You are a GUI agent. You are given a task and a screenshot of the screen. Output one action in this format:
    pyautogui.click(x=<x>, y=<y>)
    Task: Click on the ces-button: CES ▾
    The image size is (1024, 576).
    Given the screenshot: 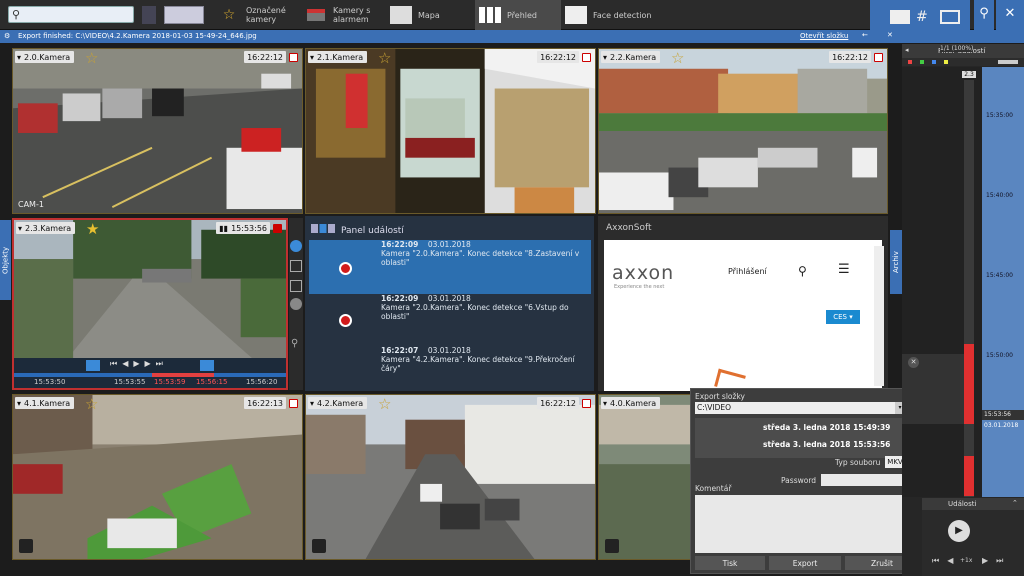 What is the action you would take?
    pyautogui.click(x=843, y=317)
    